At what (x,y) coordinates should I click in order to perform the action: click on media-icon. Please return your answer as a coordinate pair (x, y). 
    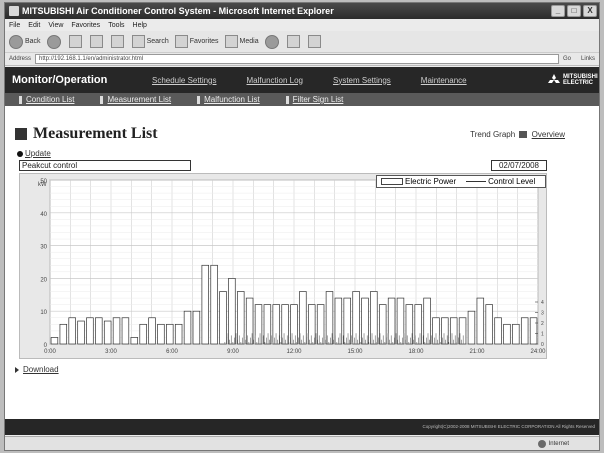
    Looking at the image, I should click on (231, 41).